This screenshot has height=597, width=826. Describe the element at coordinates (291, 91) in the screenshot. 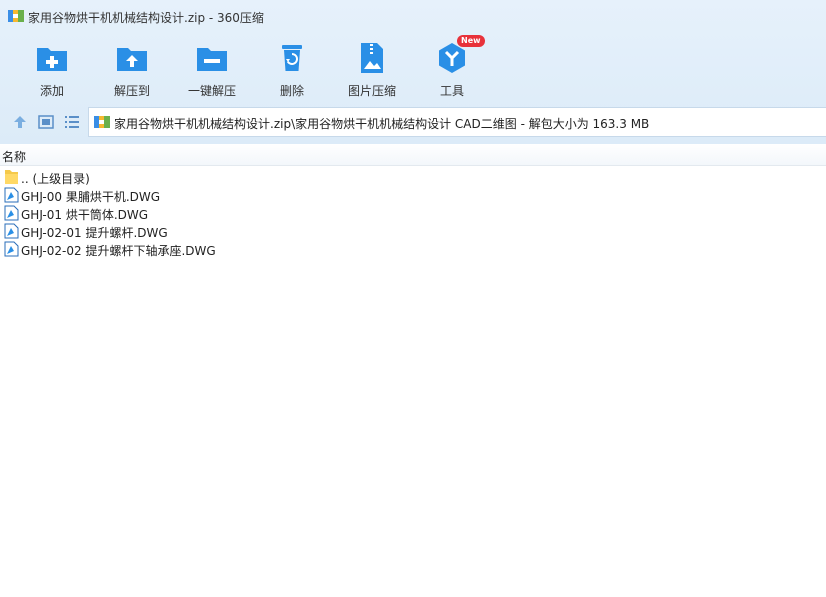

I see `delete-button-label: 删除` at that location.